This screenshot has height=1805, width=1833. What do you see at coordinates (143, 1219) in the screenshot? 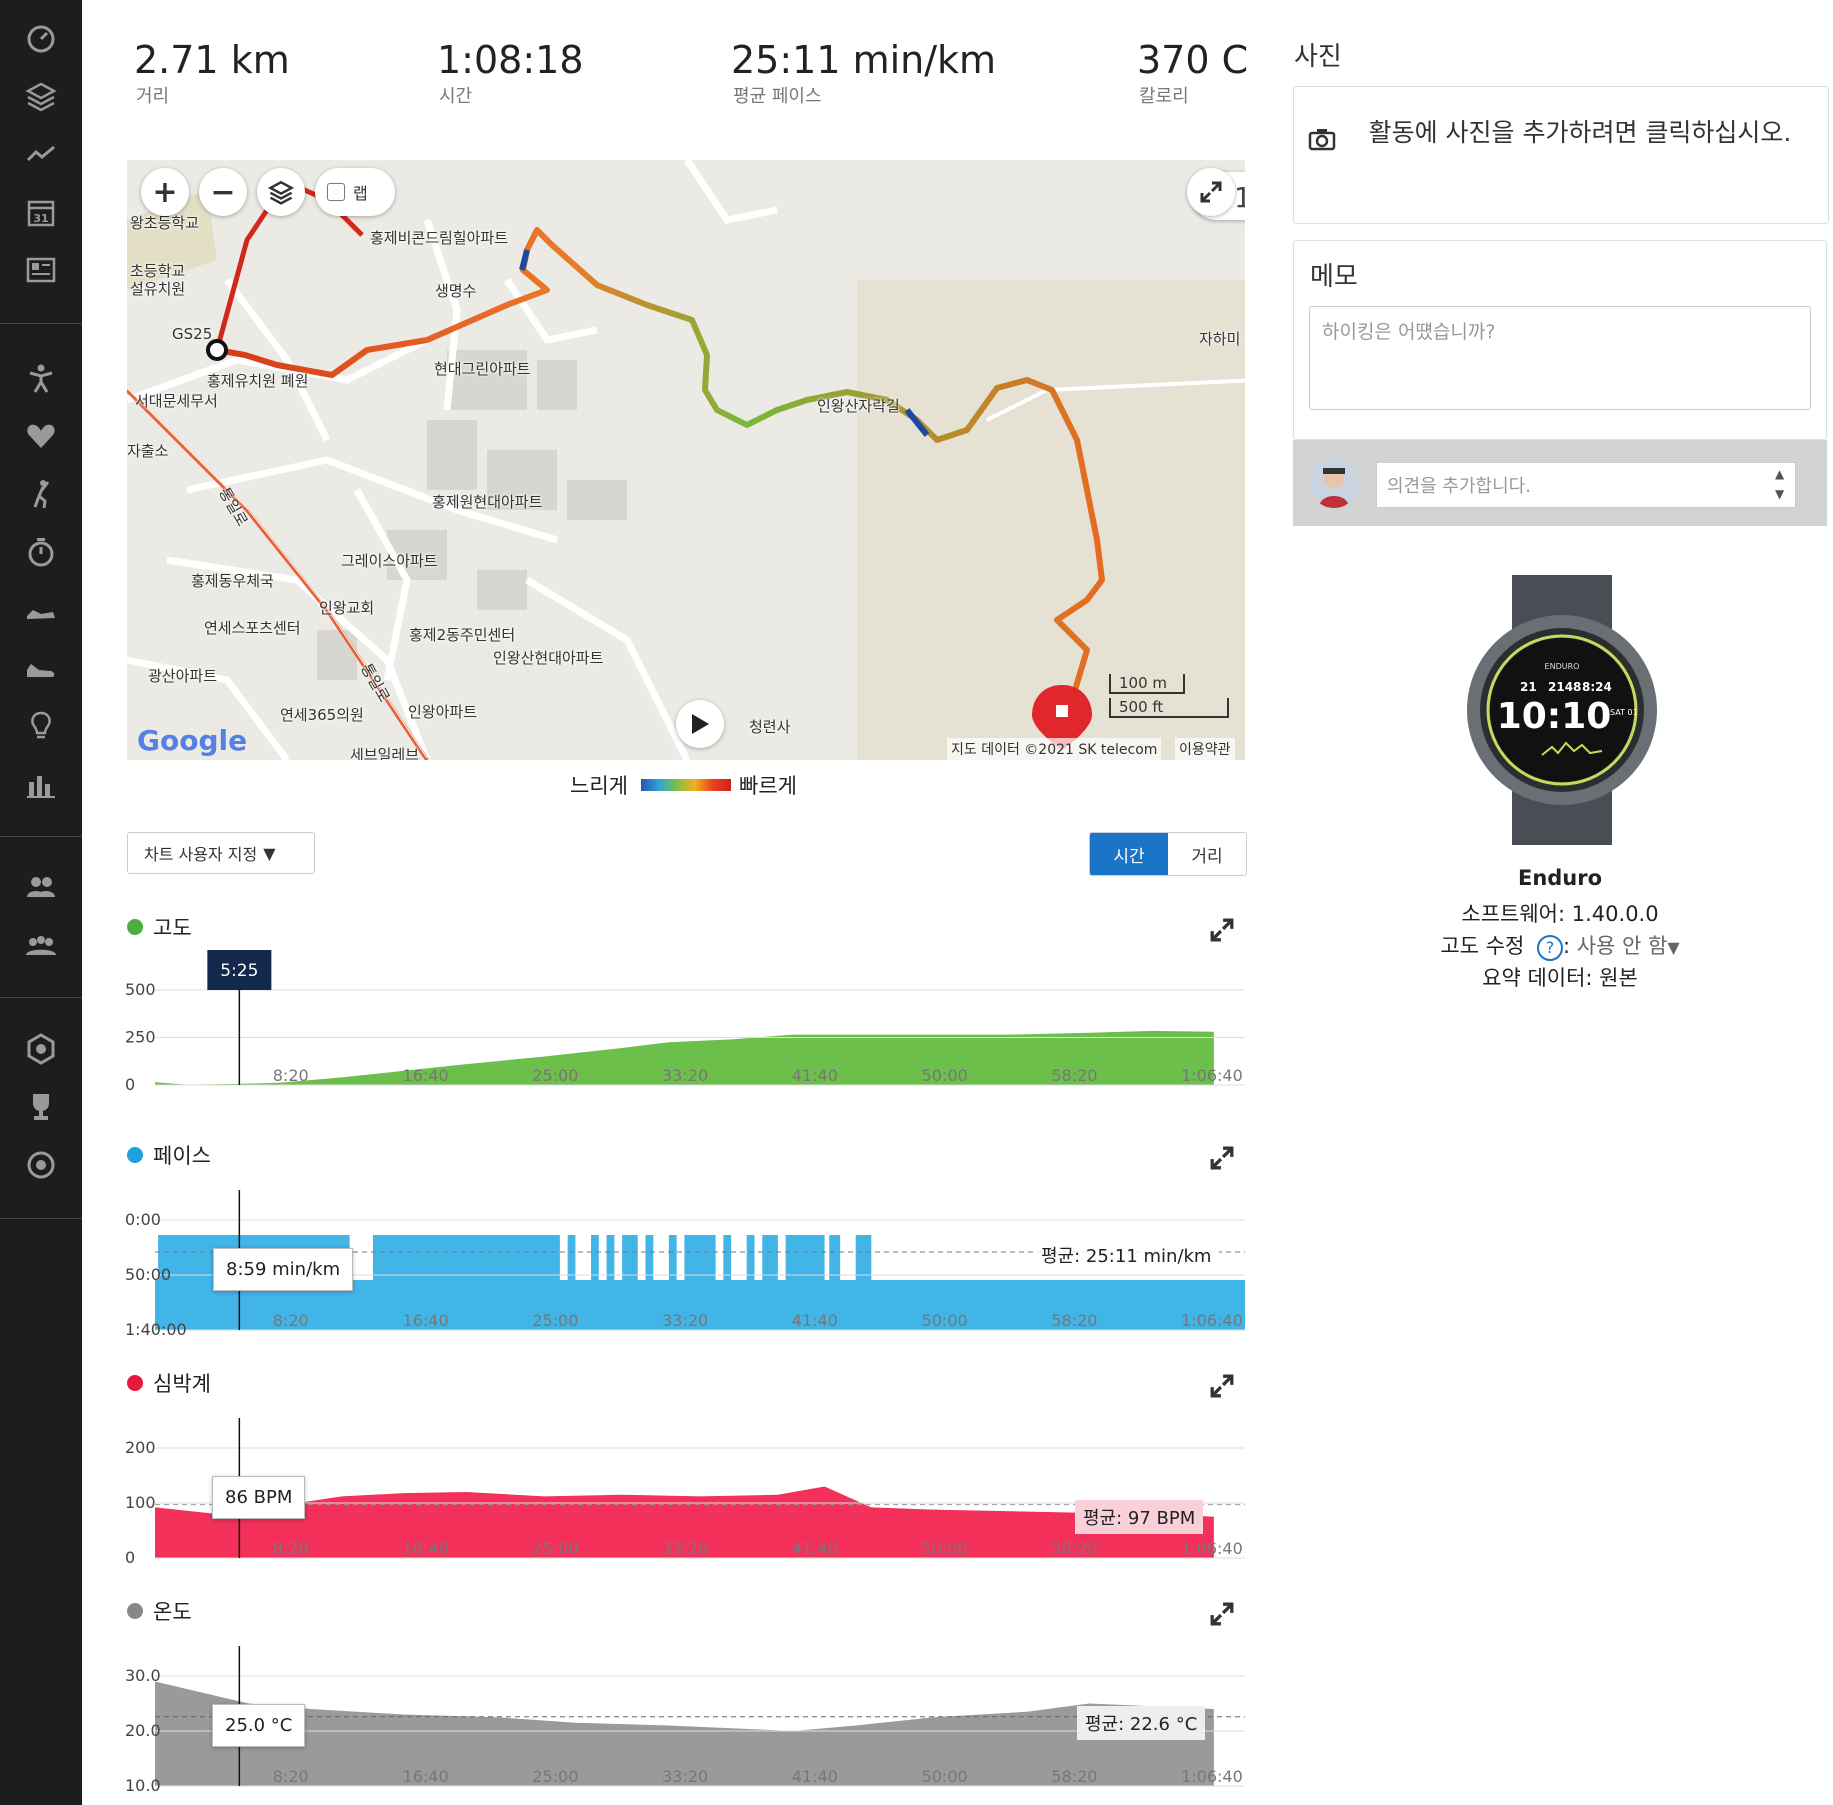
I see `y-tick-label: 0:00` at bounding box center [143, 1219].